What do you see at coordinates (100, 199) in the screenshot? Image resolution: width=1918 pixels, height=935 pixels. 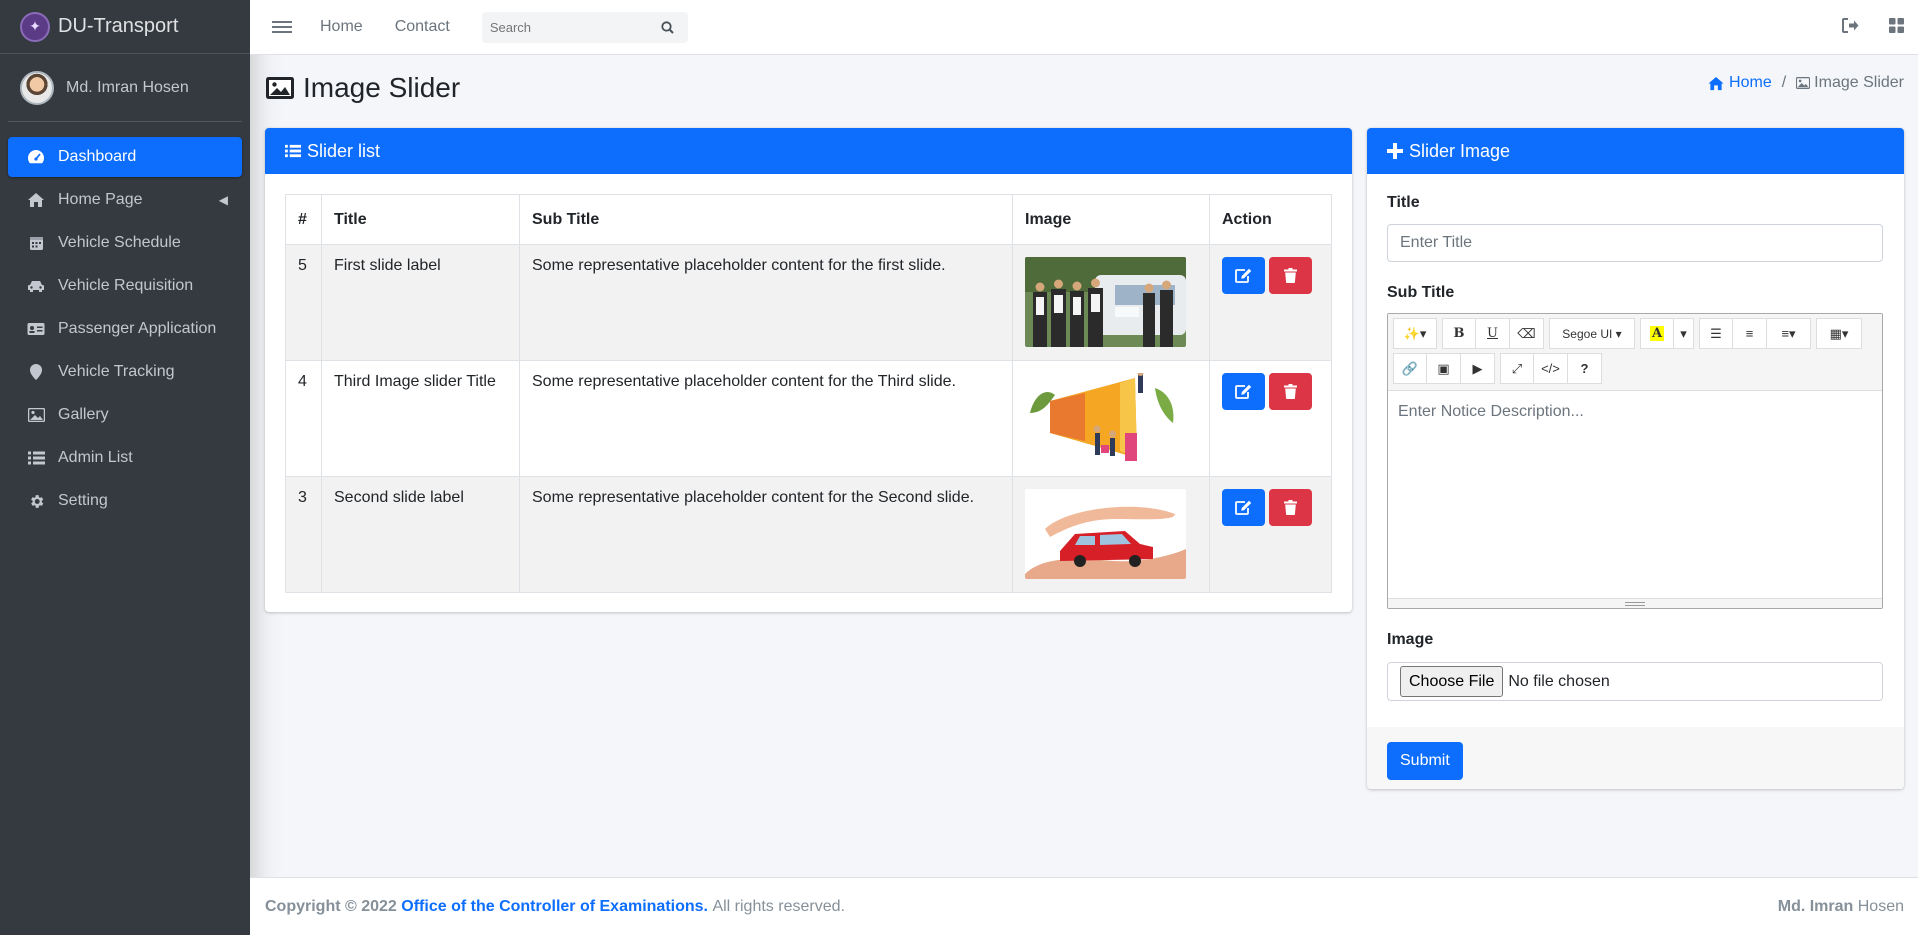 I see `sidebar-item-label: Home Page` at bounding box center [100, 199].